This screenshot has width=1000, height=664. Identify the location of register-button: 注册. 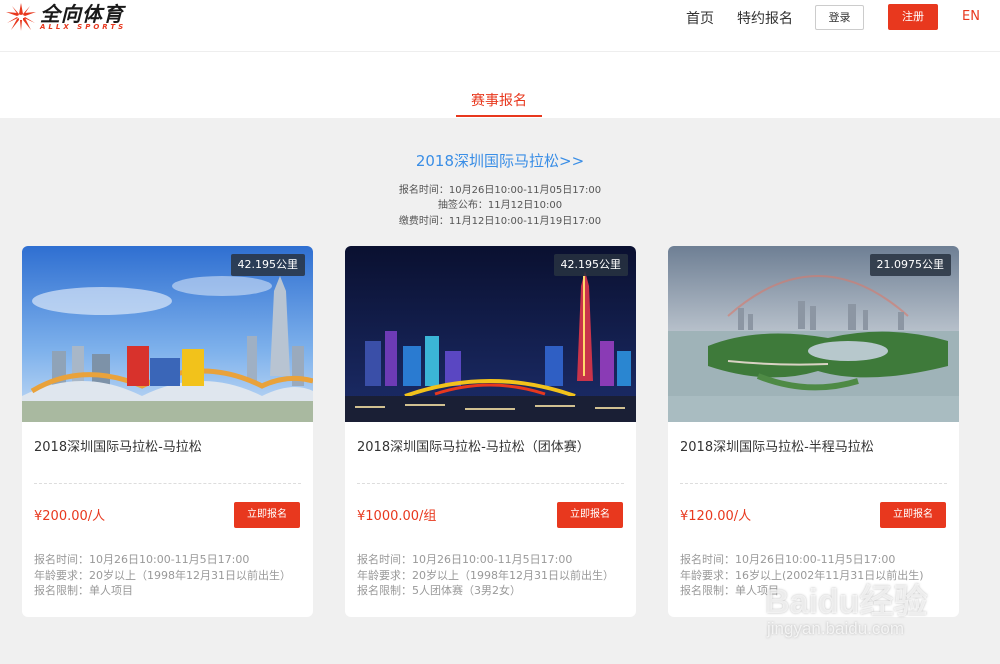
(913, 17).